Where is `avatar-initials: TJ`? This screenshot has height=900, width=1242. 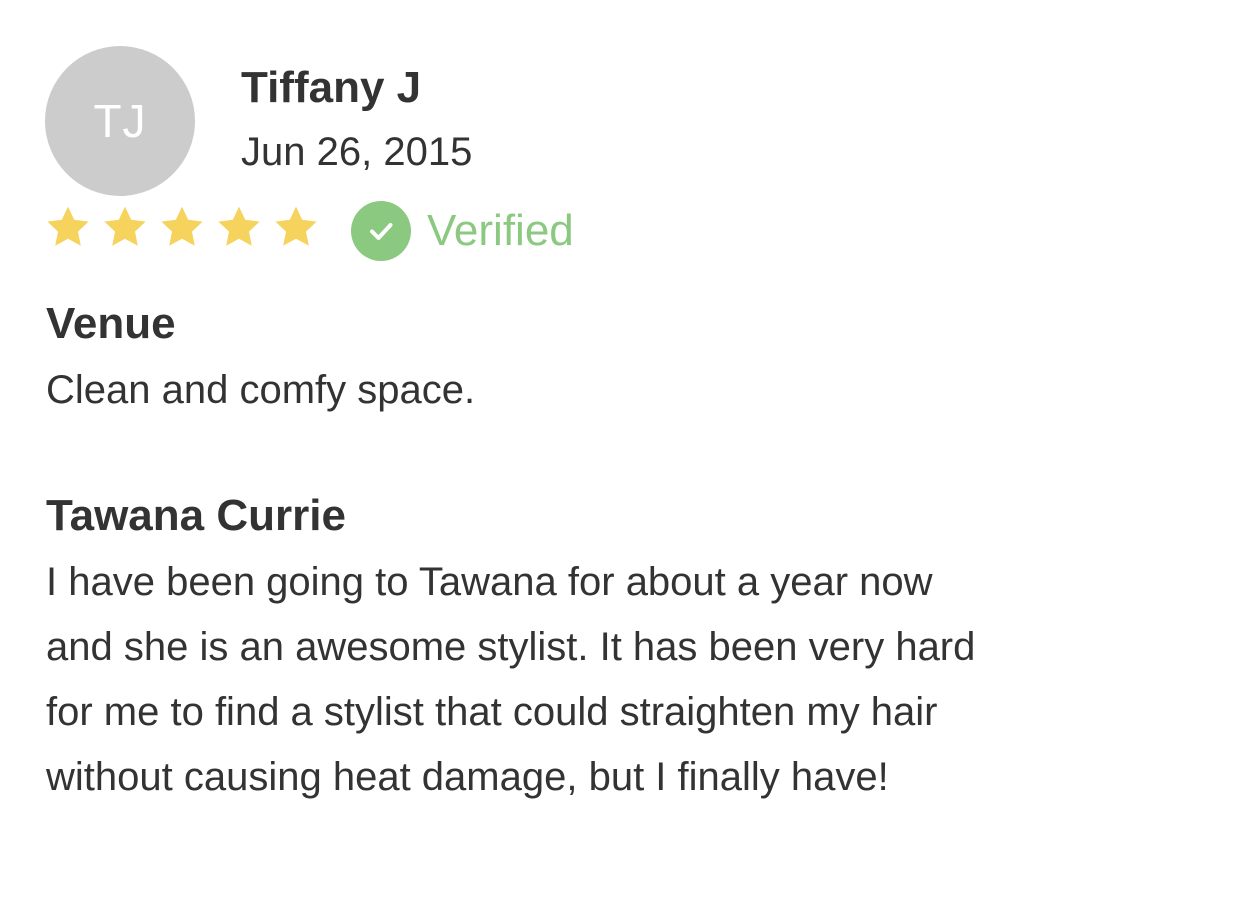
avatar-initials: TJ is located at coordinates (120, 121).